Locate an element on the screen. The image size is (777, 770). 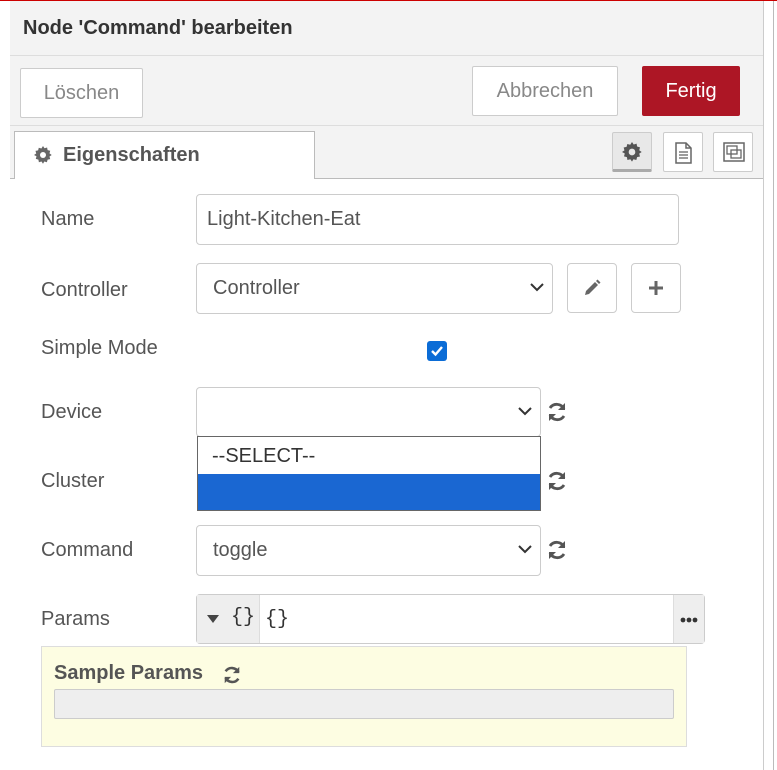
refresh-command-icon is located at coordinates (557, 550).